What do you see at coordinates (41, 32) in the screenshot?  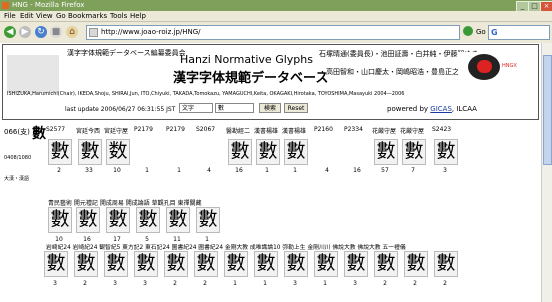 I see `reload-icon: ↻` at bounding box center [41, 32].